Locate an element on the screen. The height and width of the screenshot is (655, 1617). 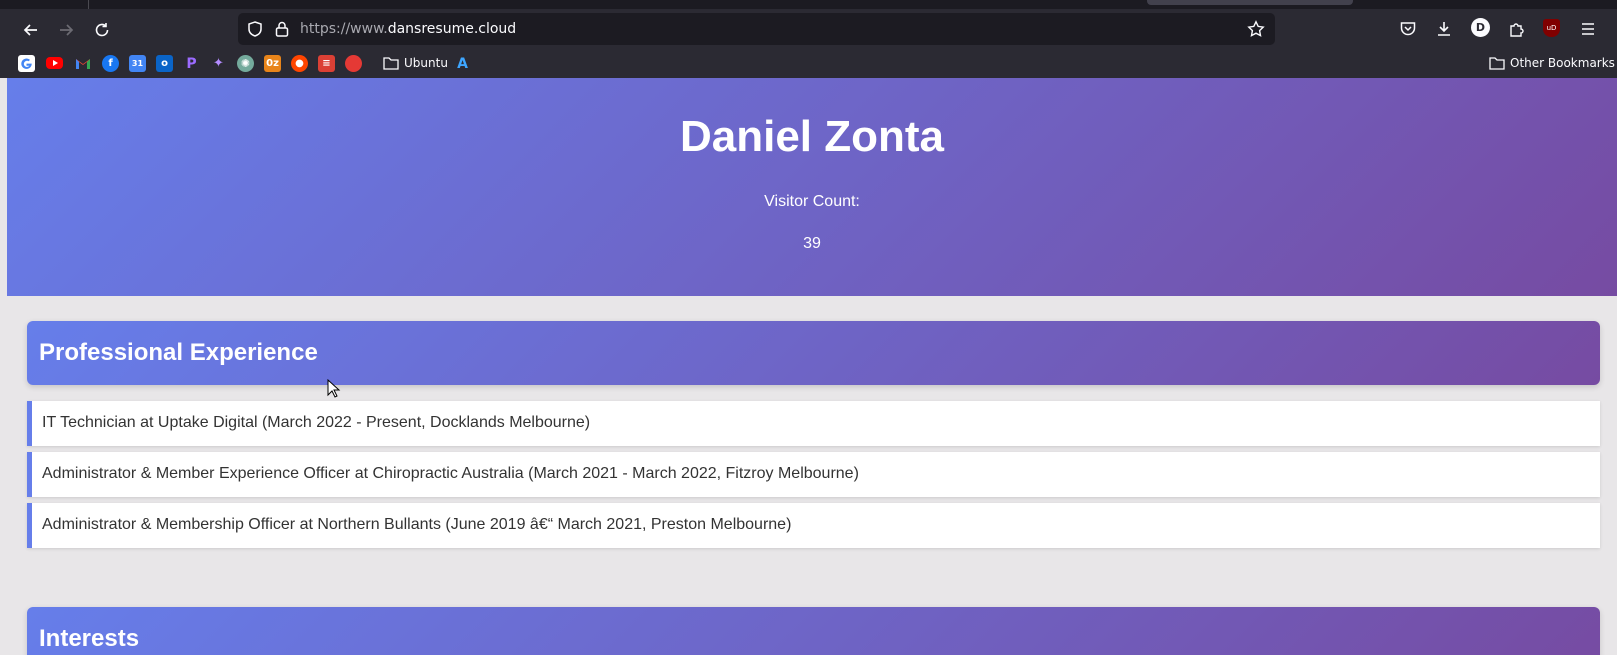
chatgpt-bookmark-icon: ✺ is located at coordinates (245, 63).